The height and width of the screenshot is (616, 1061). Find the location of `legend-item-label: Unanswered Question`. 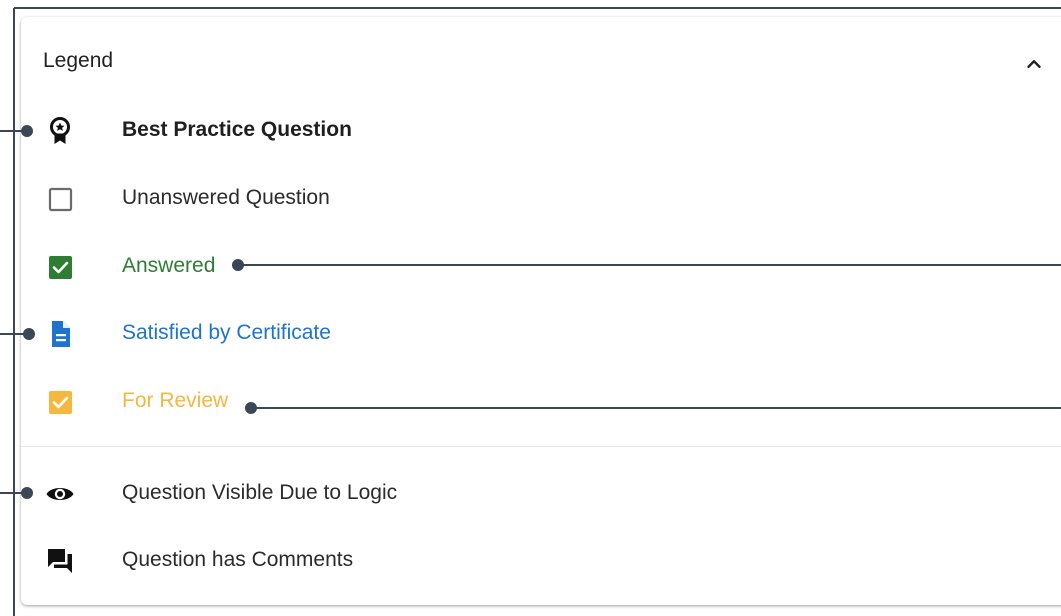

legend-item-label: Unanswered Question is located at coordinates (226, 197).